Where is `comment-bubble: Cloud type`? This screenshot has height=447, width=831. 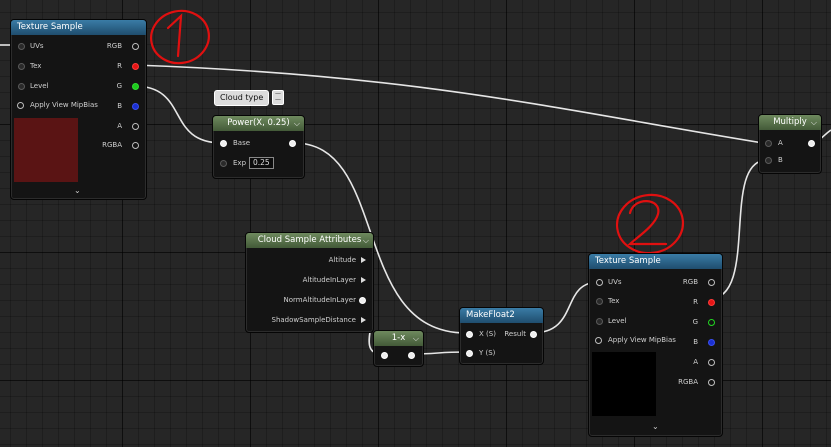 comment-bubble: Cloud type is located at coordinates (242, 98).